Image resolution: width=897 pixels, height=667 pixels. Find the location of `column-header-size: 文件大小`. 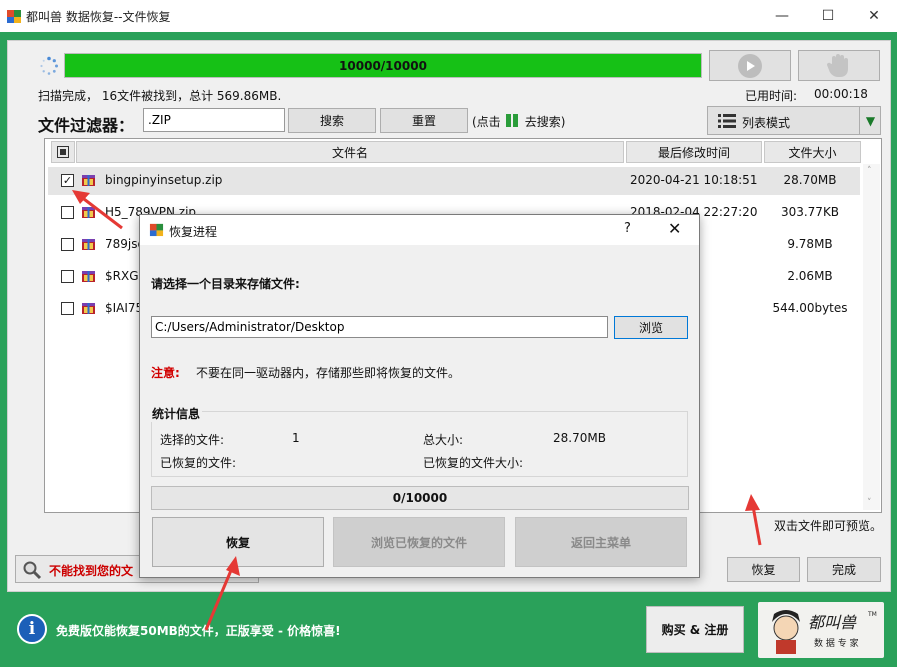

column-header-size: 文件大小 is located at coordinates (812, 152).